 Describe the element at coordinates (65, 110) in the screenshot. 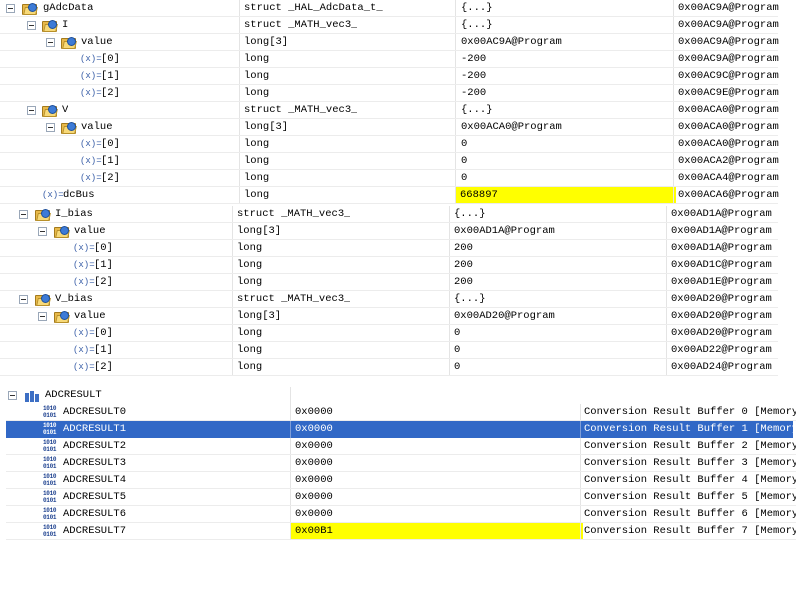

I see `expression-name: V` at that location.